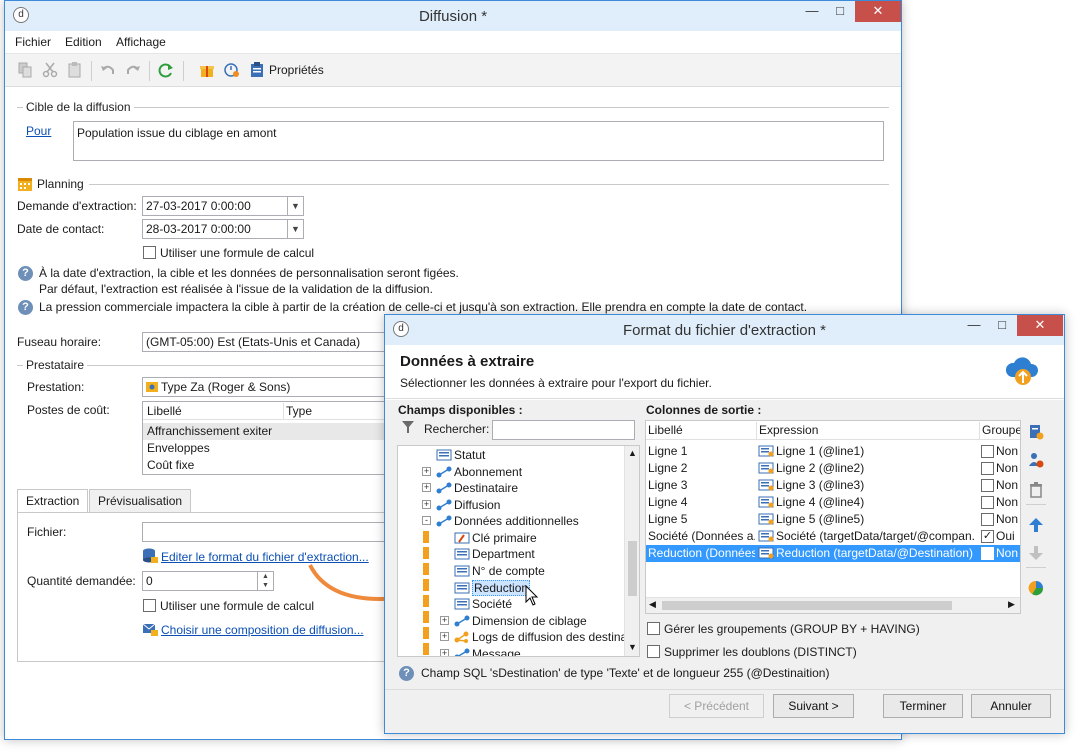  I want to click on chevron-left-icon: ◀, so click(652, 604).